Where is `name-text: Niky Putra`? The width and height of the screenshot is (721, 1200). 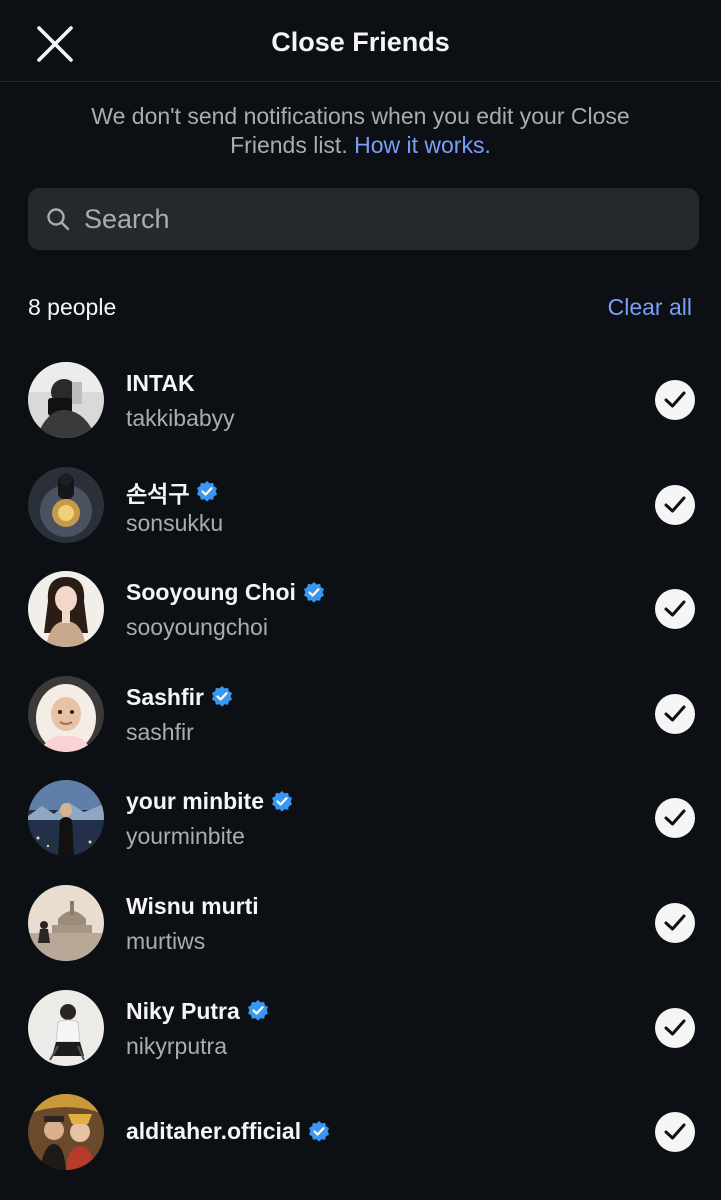
name-text: Niky Putra is located at coordinates (183, 1010).